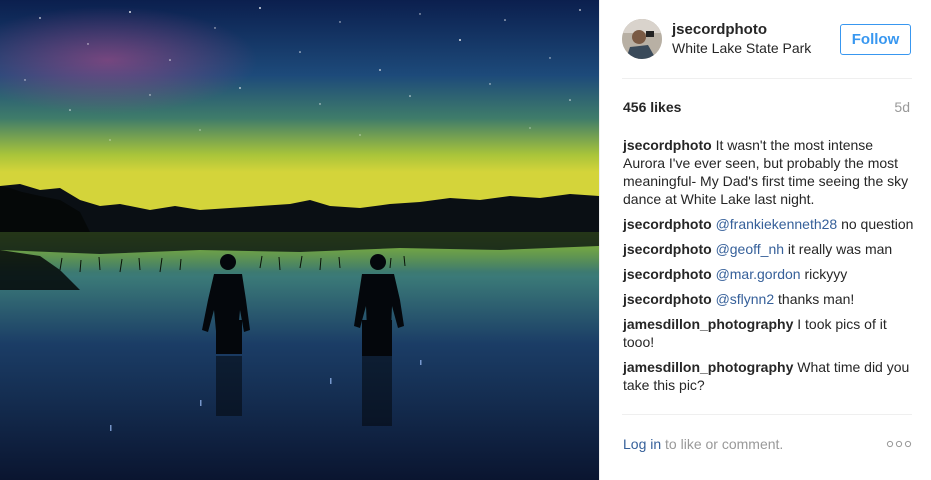 The width and height of the screenshot is (931, 480). I want to click on comment-item: jsecordphoto @geoff_nh it really was man, so click(769, 249).